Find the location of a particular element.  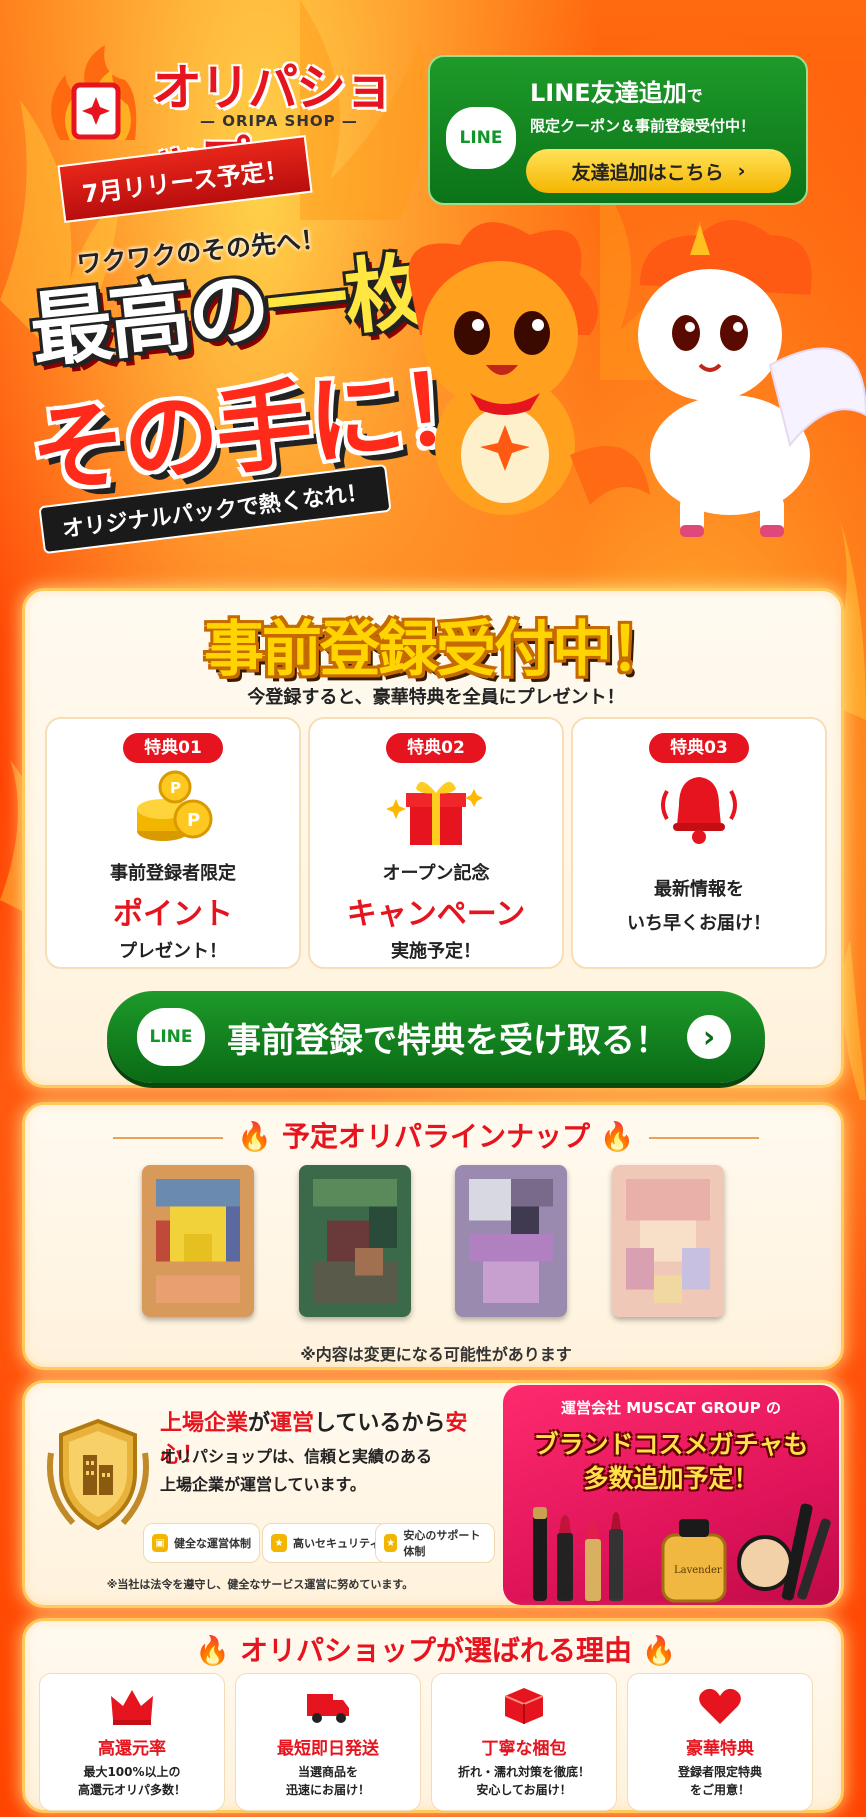

flame-card-logo-icon is located at coordinates (94, 92).